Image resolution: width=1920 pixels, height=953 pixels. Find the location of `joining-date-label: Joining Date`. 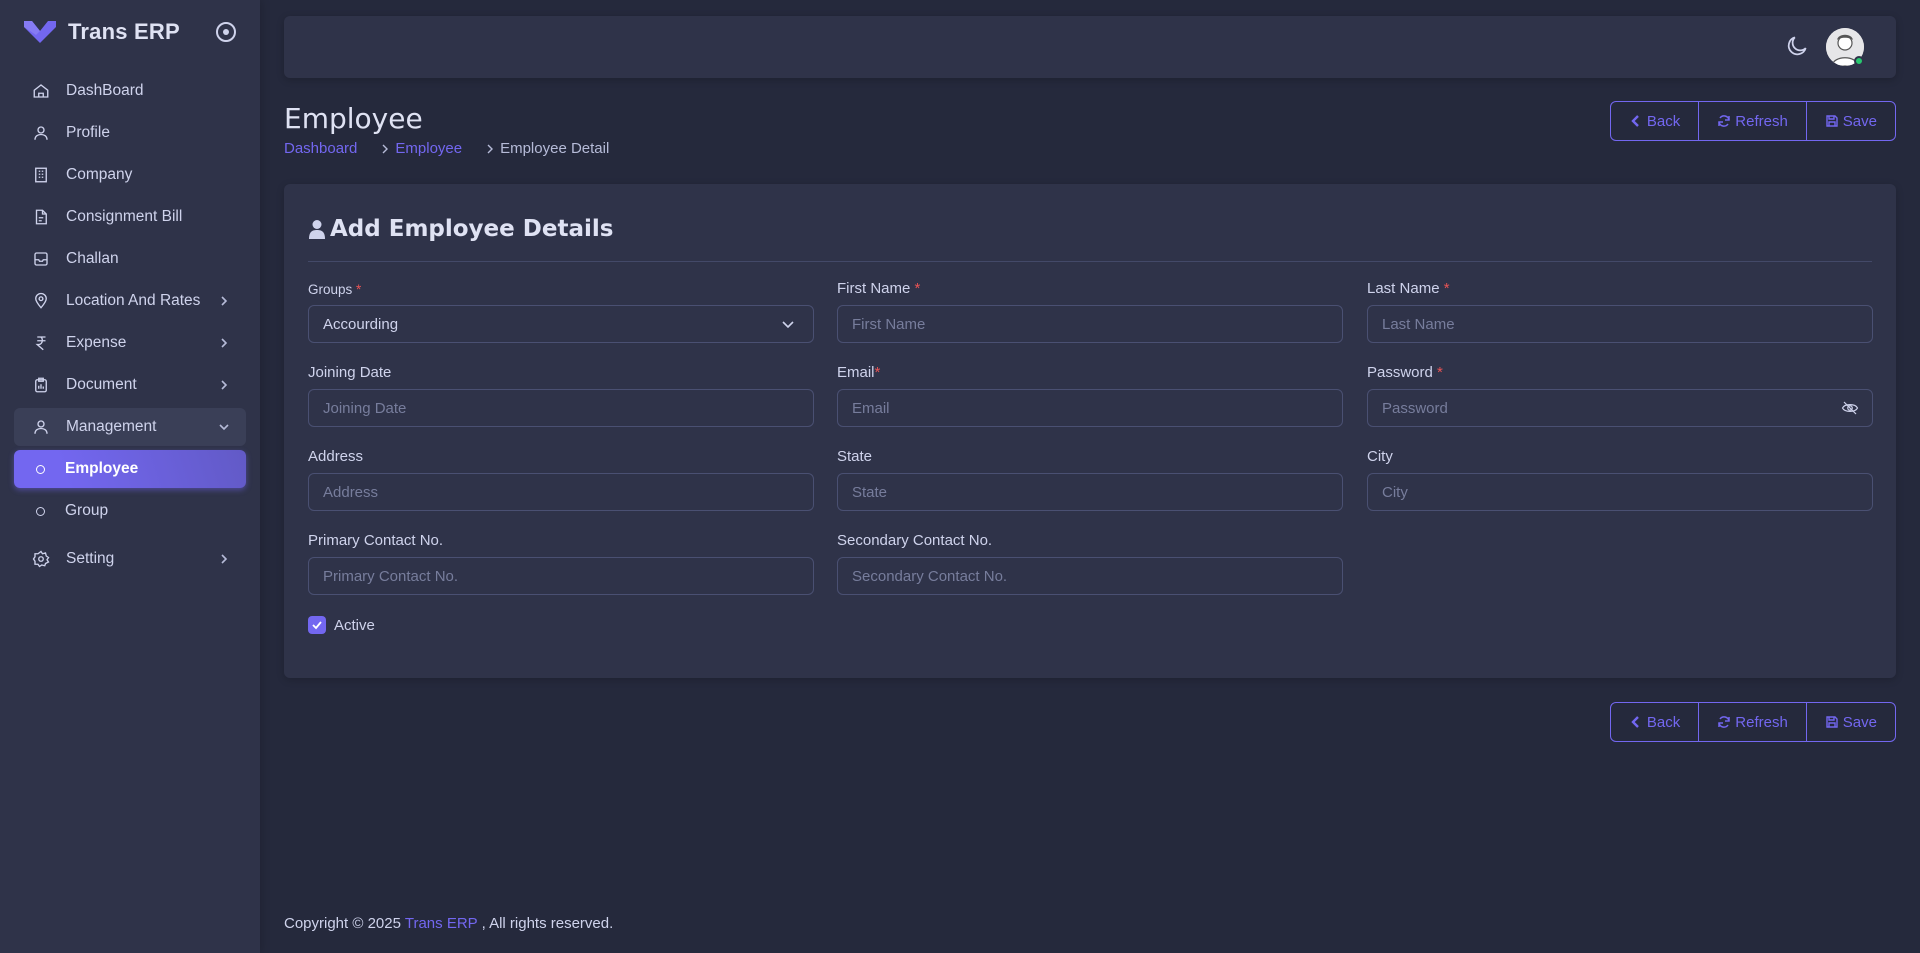

joining-date-label: Joining Date is located at coordinates (350, 372).